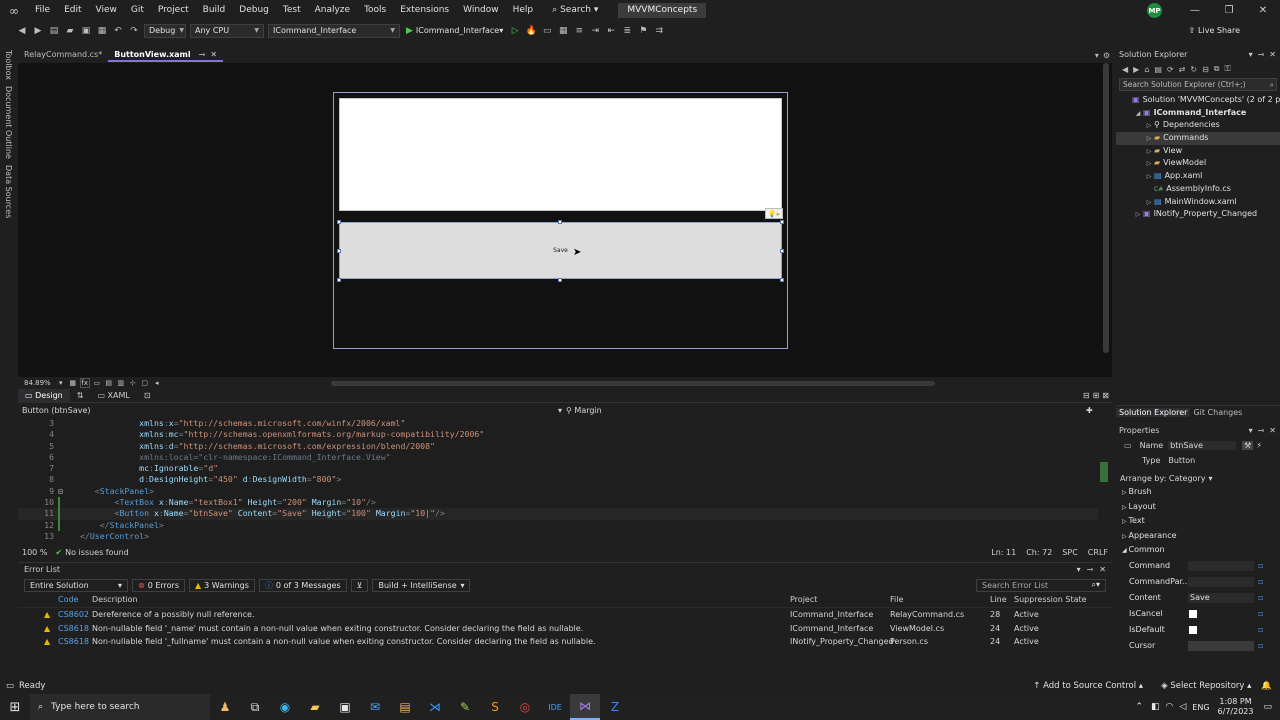 The image size is (1280, 720). What do you see at coordinates (14, 10) in the screenshot?
I see `visual-studio-logo-icon: ∞` at bounding box center [14, 10].